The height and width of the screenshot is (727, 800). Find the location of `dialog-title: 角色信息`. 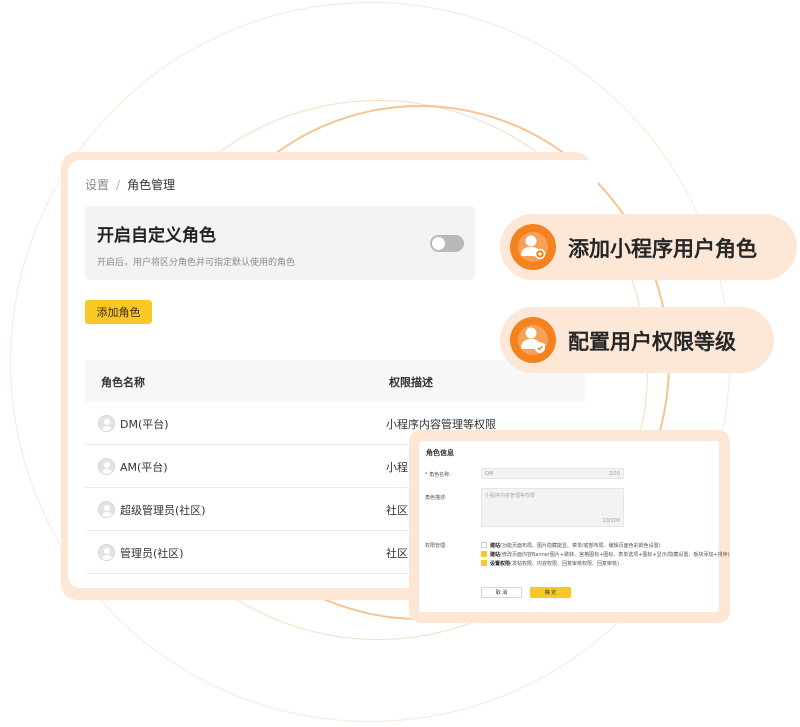

dialog-title: 角色信息 is located at coordinates (440, 453).